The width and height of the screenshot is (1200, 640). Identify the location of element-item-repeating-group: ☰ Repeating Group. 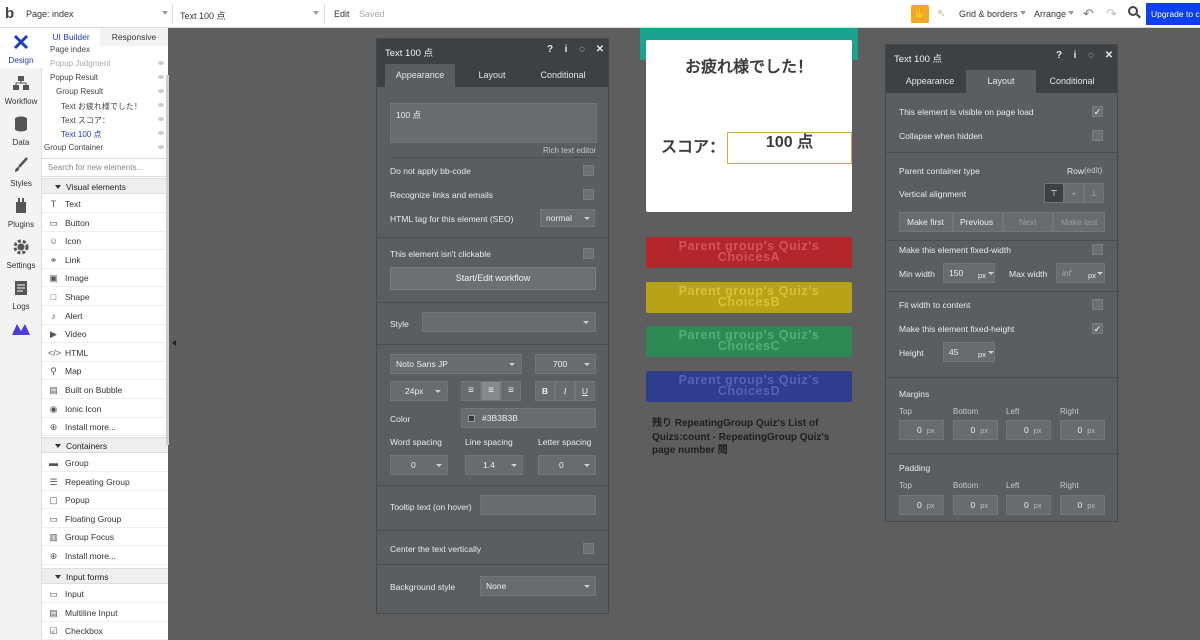
(105, 482).